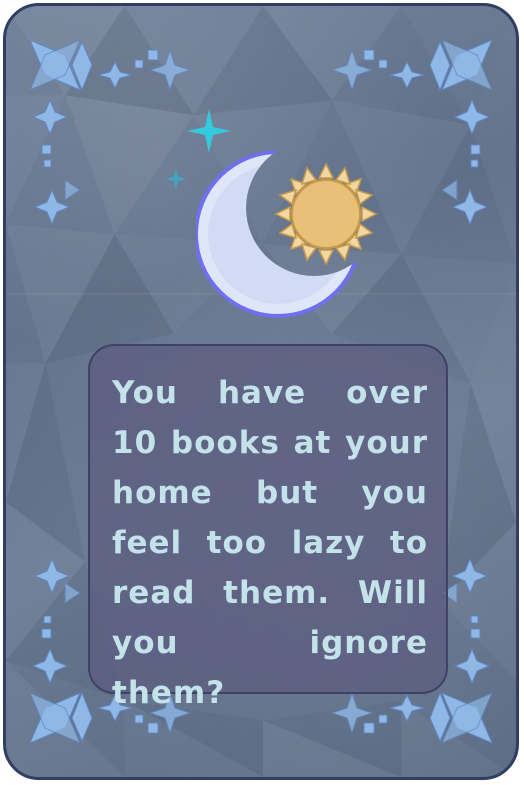  What do you see at coordinates (287, 234) in the screenshot?
I see `moon-and-sun-icon` at bounding box center [287, 234].